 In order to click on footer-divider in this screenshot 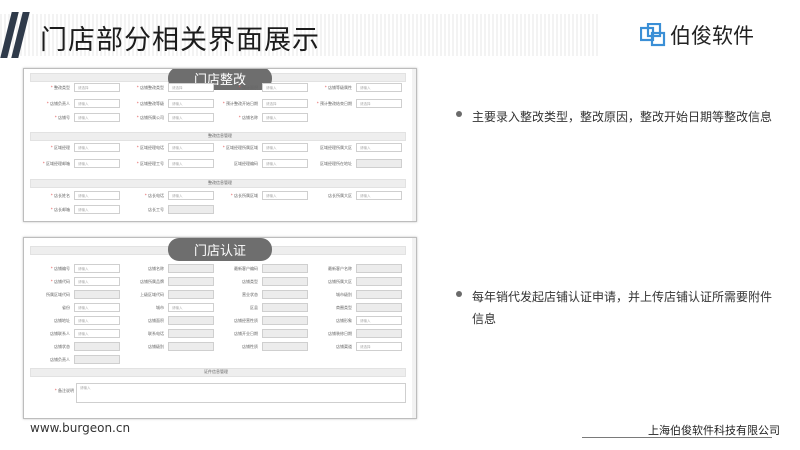, I will do `click(677, 437)`.